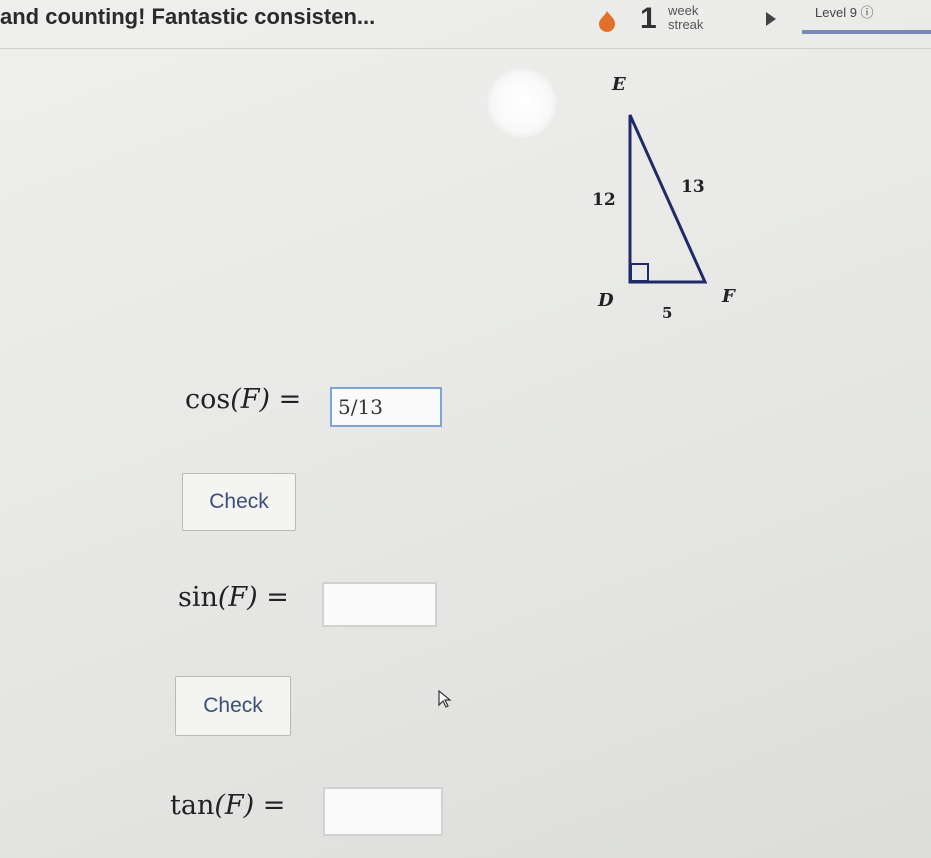 The image size is (931, 858). I want to click on right-triangle-diagram: E D F 12 13 5, so click(664, 198).